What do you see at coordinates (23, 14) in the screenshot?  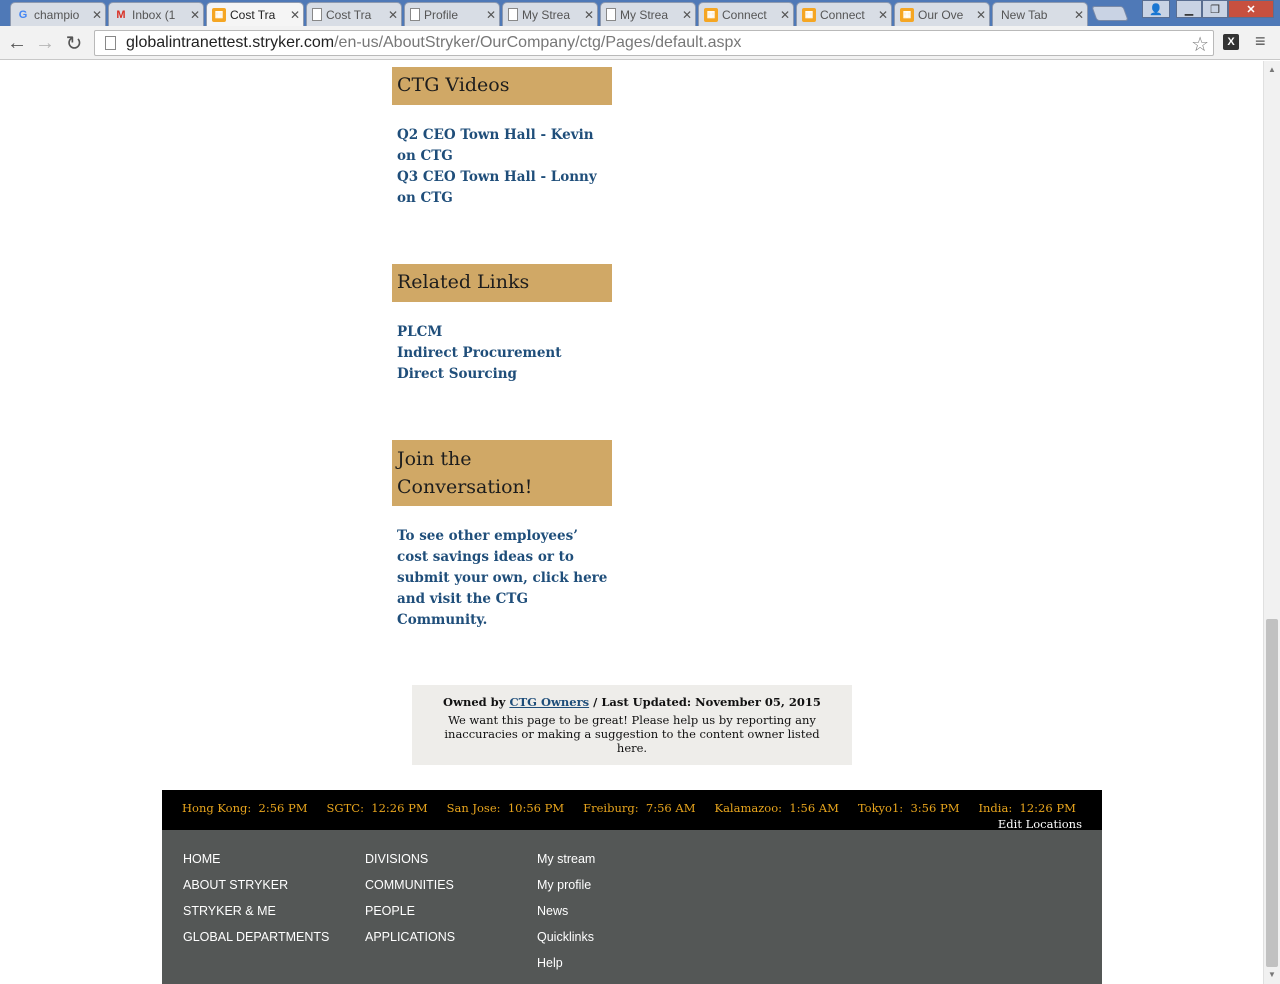 I see `google-icon: G` at bounding box center [23, 14].